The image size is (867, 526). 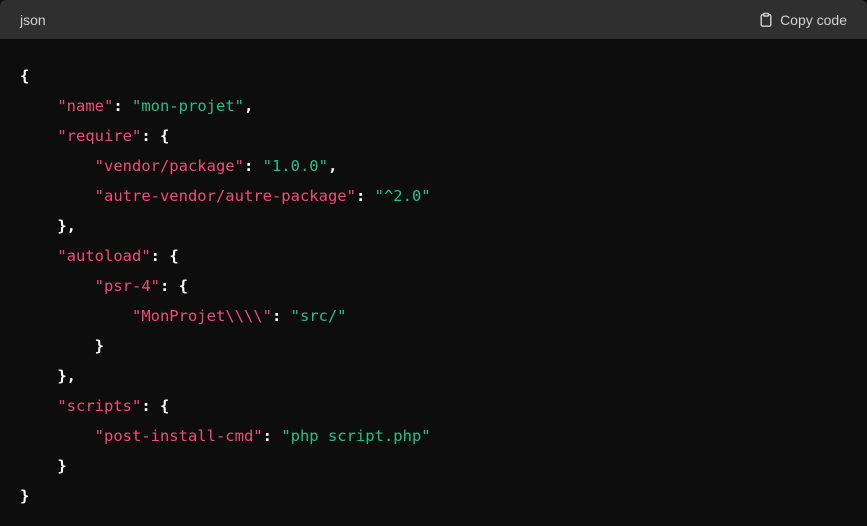 I want to click on code-key: "autre-vendor/autre-package", so click(x=225, y=196).